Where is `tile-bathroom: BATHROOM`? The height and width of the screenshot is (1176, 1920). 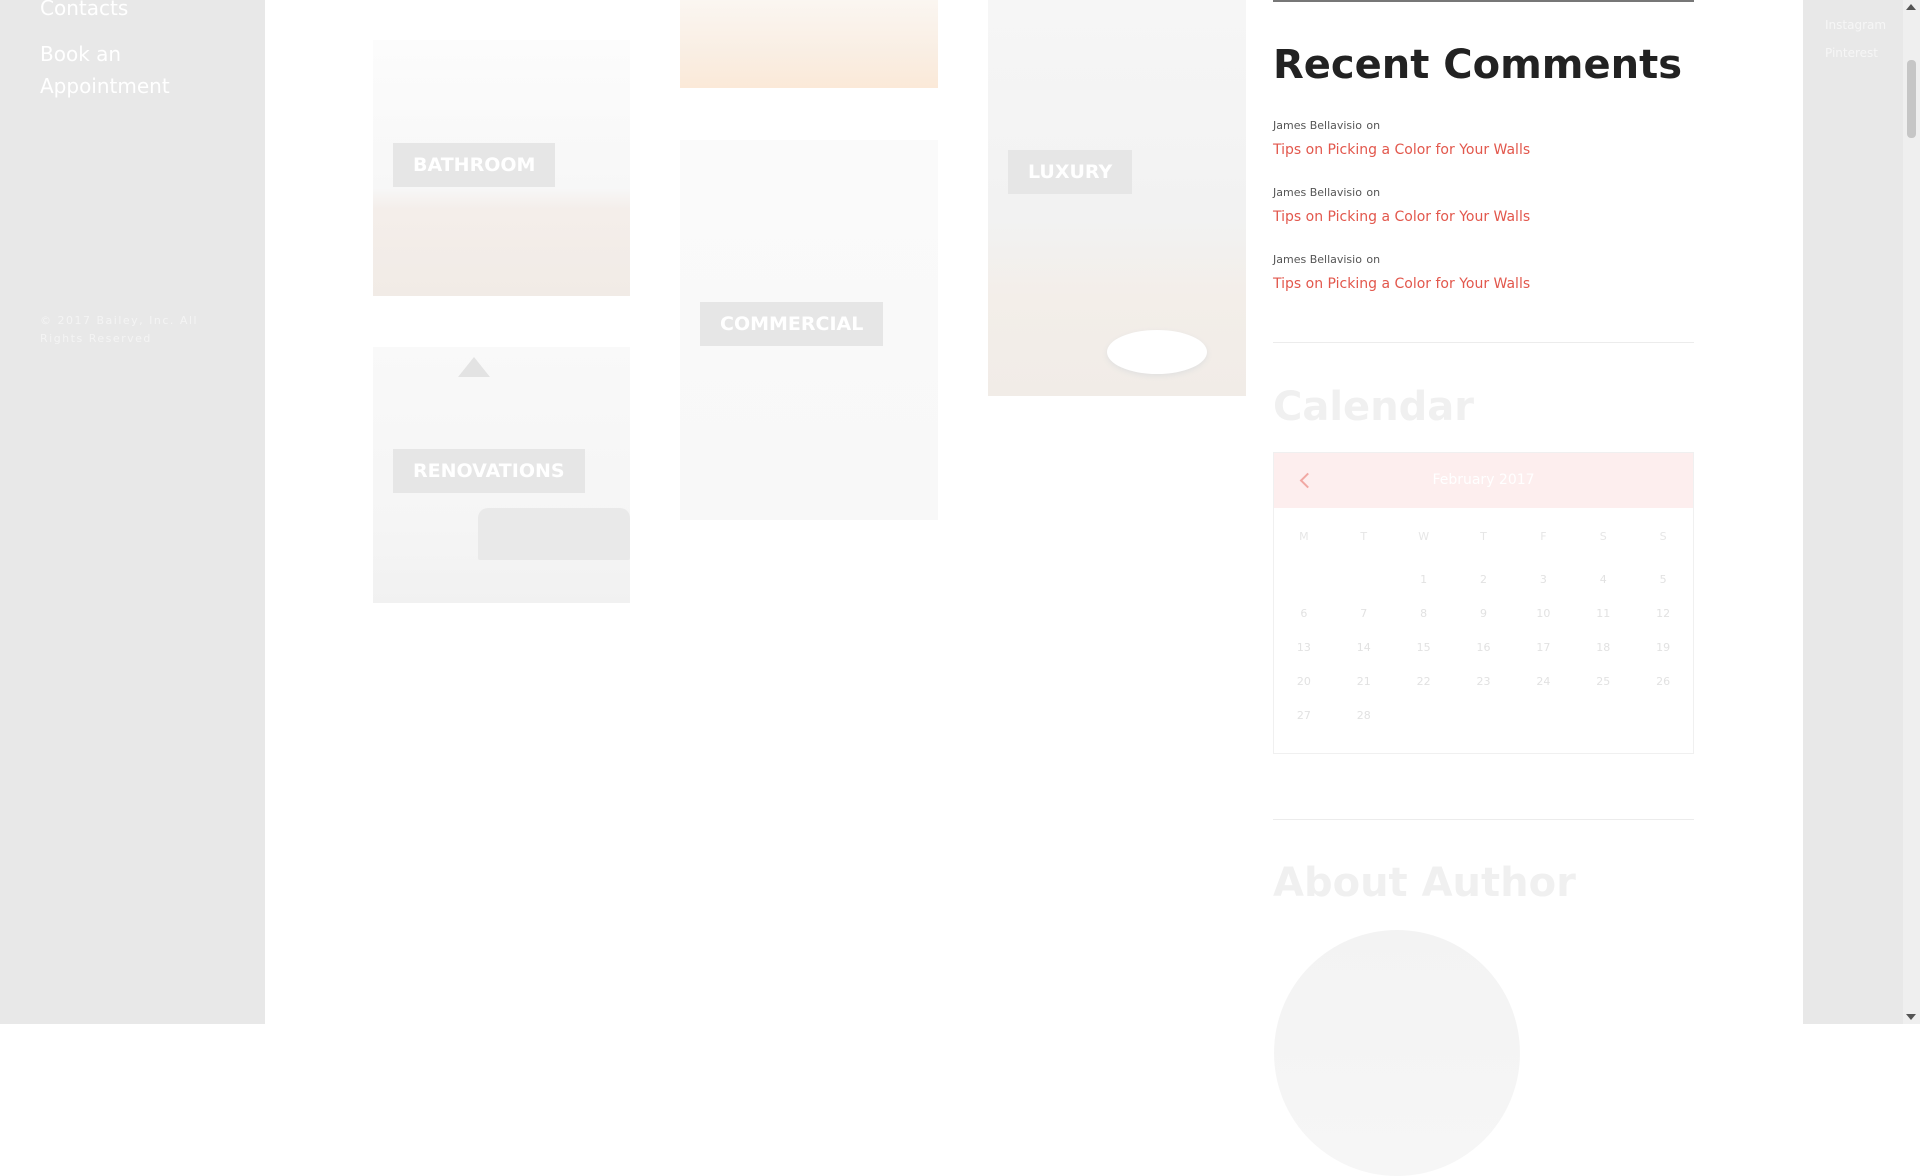
tile-bathroom: BATHROOM is located at coordinates (501, 168).